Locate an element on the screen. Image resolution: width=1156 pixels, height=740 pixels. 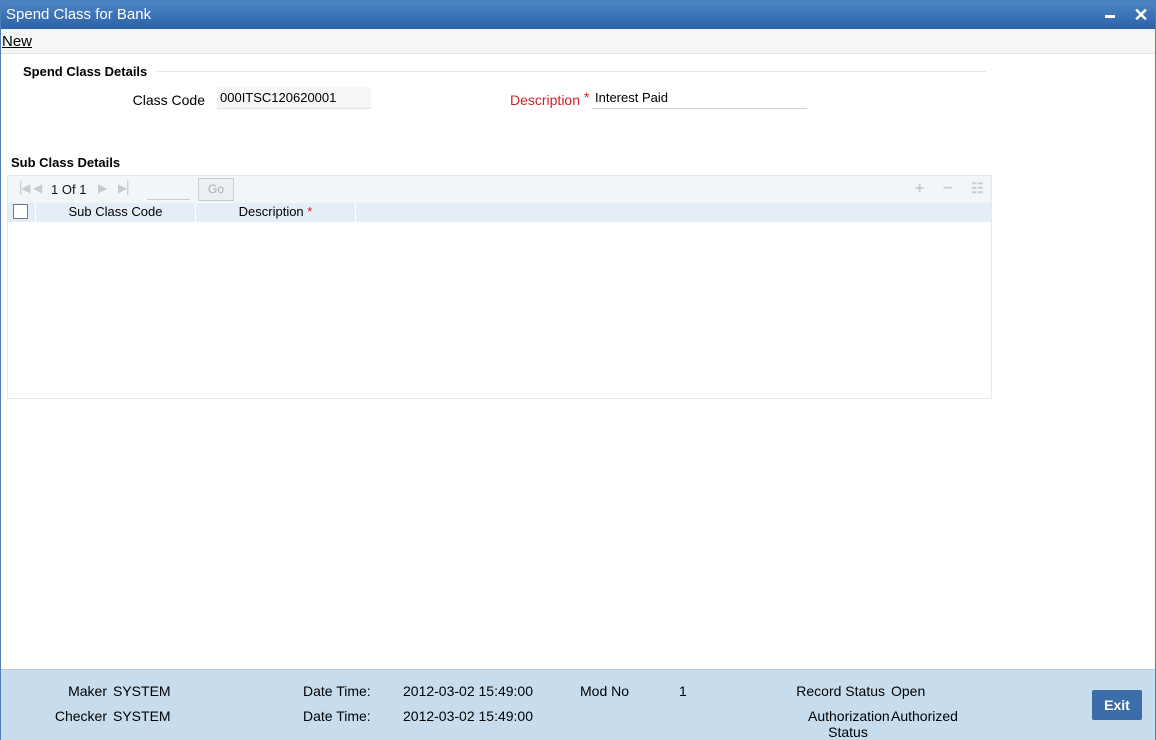
maker-label: Maker is located at coordinates (87, 691).